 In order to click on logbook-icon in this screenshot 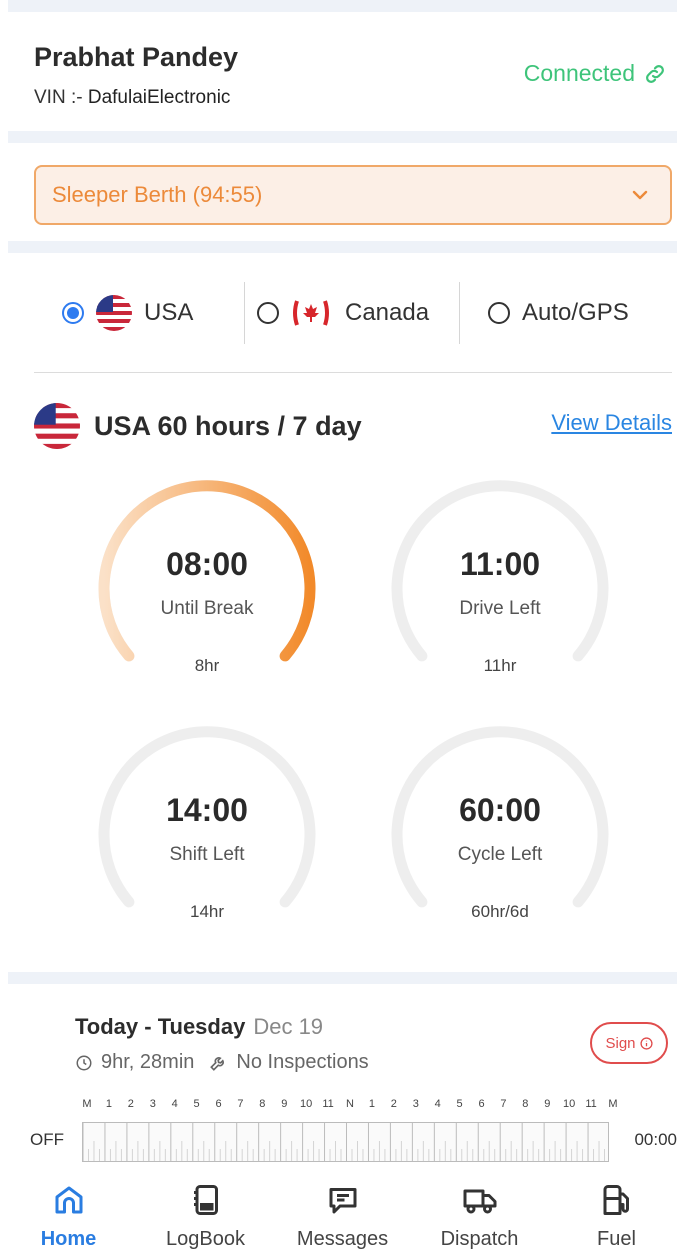, I will do `click(205, 1200)`.